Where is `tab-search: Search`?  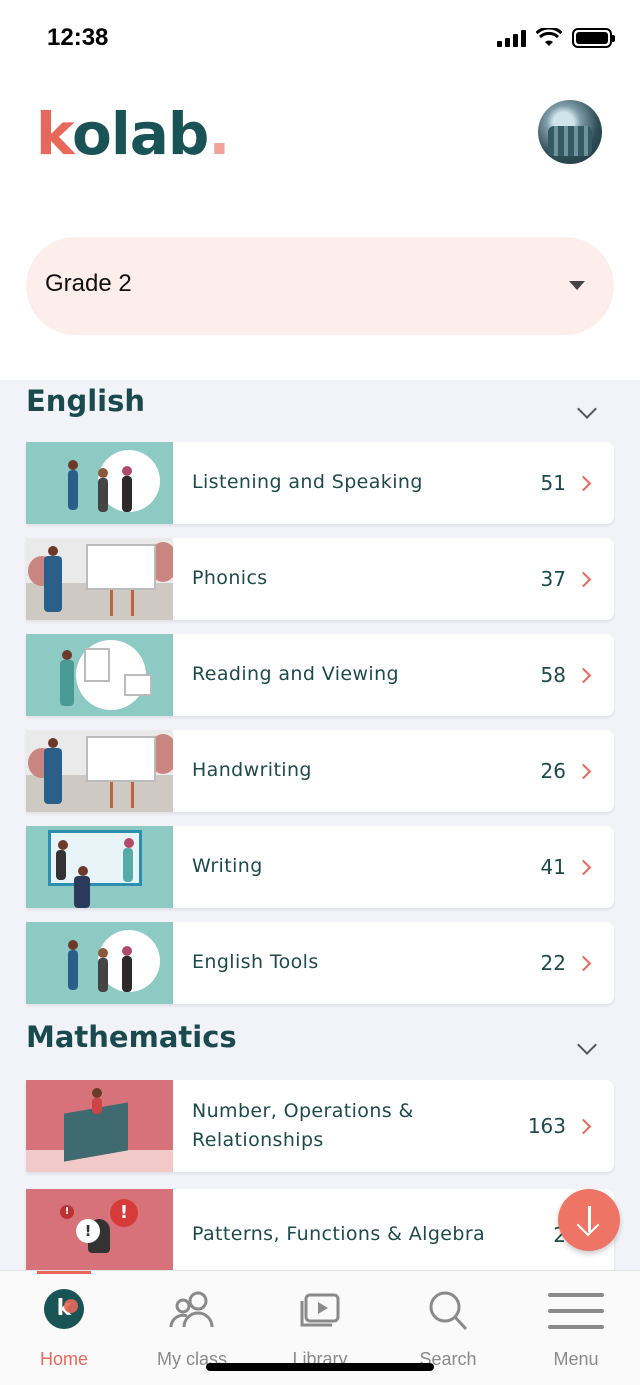
tab-search: Search is located at coordinates (448, 1329).